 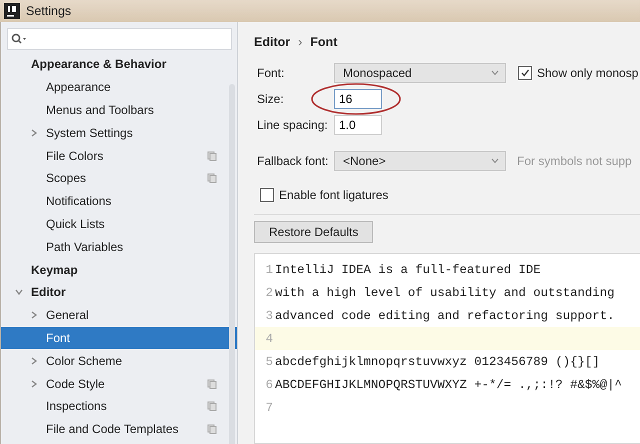 What do you see at coordinates (119, 406) in the screenshot?
I see `tree-item: Inspections` at bounding box center [119, 406].